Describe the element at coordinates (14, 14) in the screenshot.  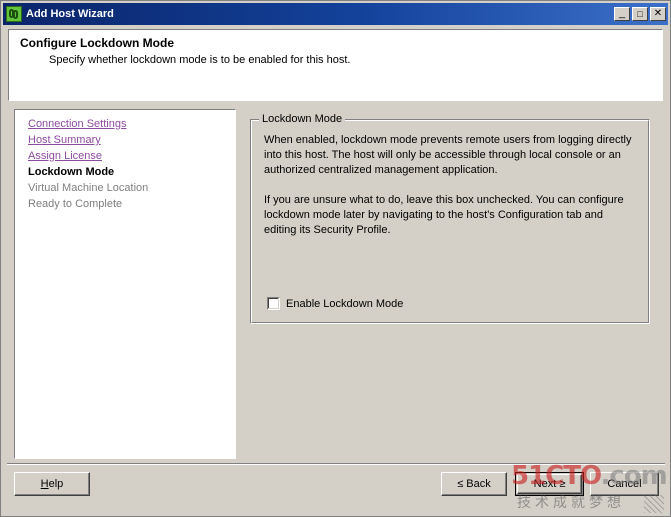
I see `vsphere-host-icon` at that location.